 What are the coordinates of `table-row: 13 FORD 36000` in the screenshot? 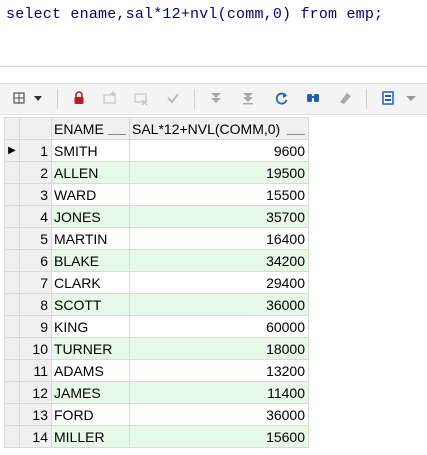 It's located at (156, 414).